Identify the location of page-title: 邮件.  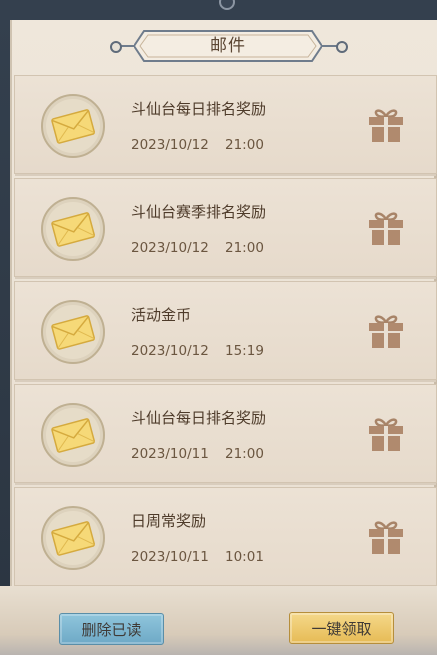
(228, 46).